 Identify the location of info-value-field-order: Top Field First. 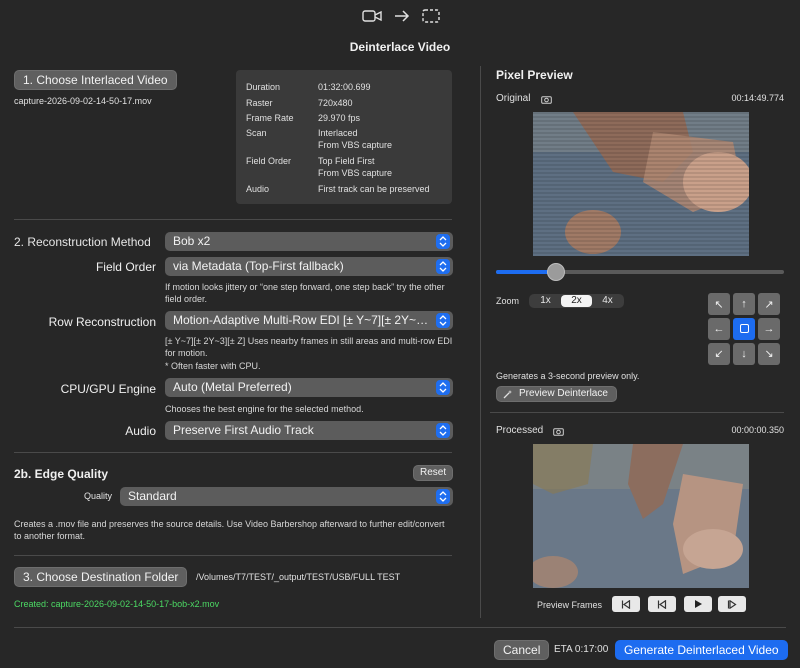
(346, 161).